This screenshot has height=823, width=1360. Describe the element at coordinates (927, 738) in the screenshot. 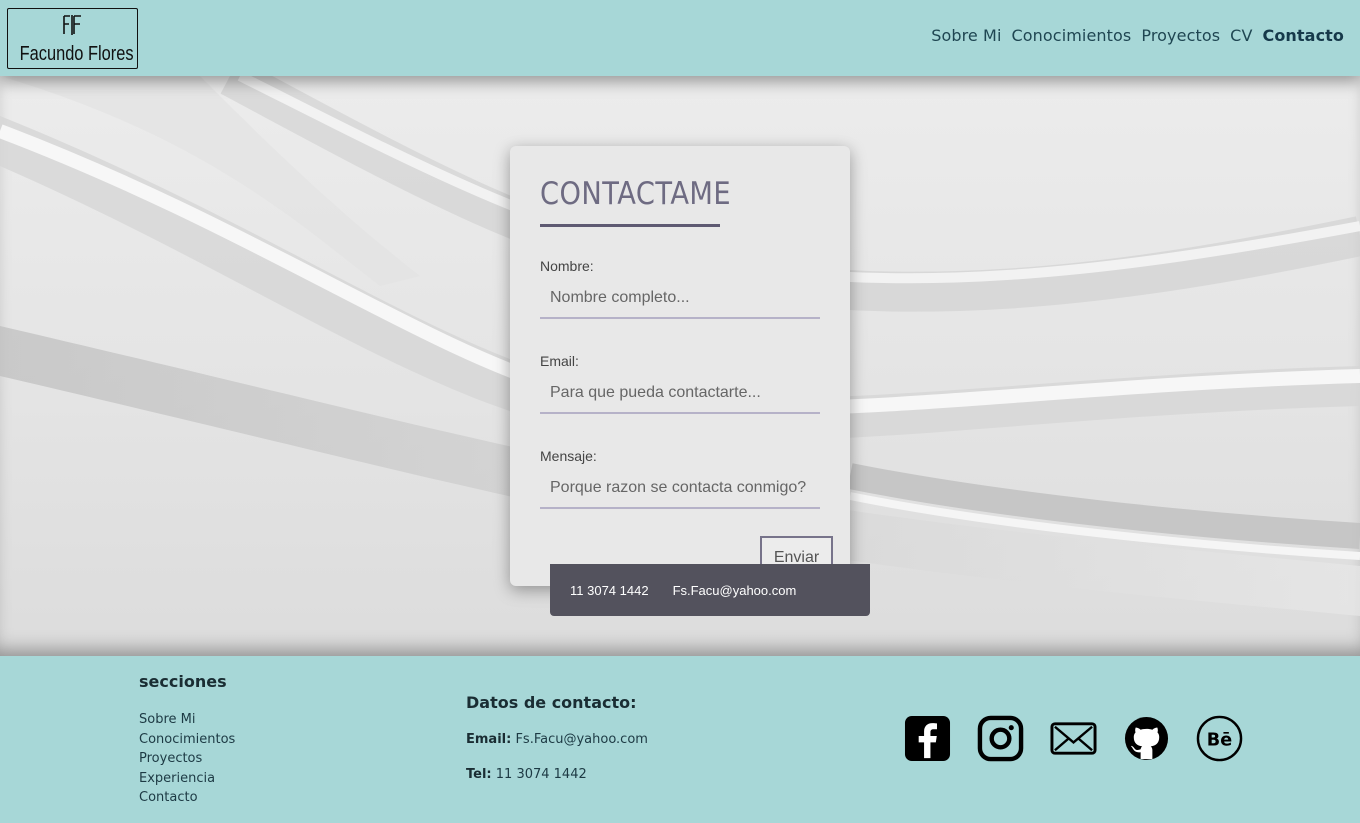

I see `facebook-icon` at that location.